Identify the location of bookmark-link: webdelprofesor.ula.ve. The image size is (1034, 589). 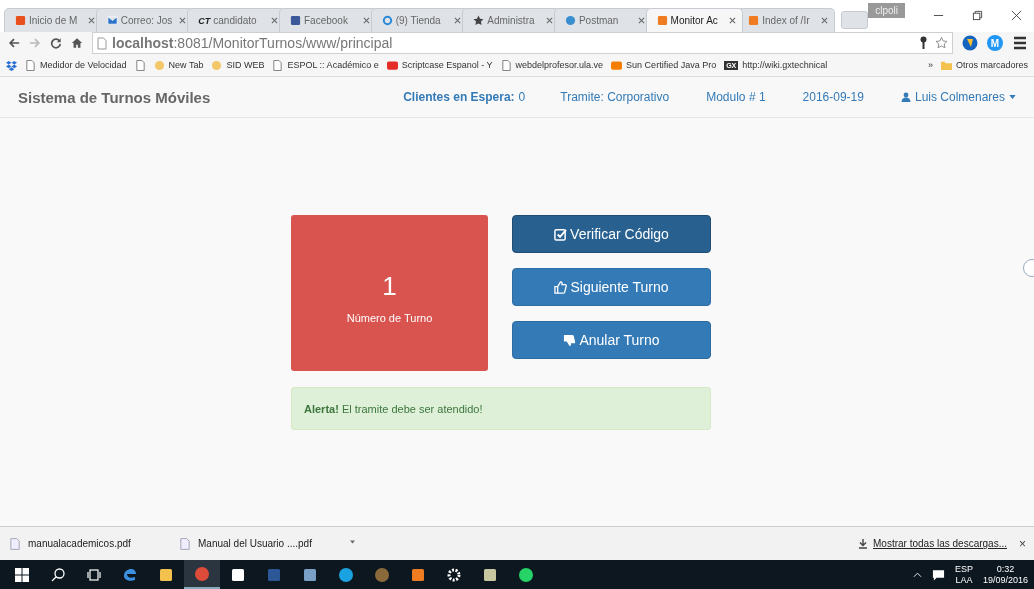
(559, 65).